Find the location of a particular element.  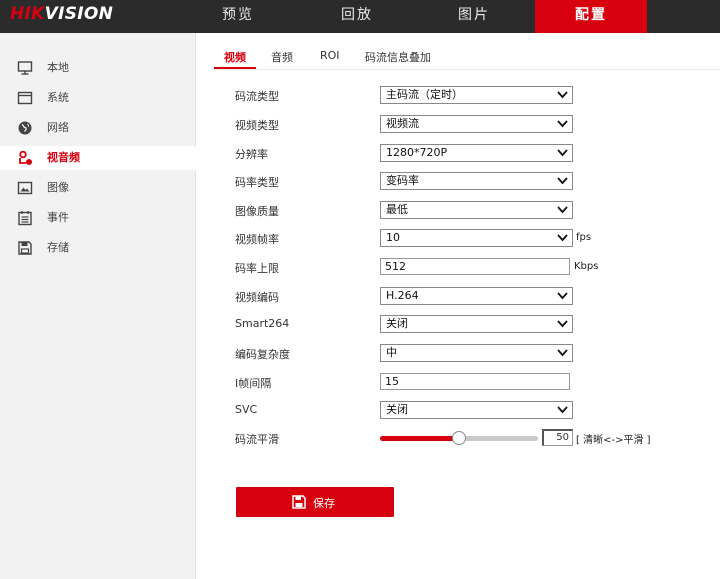

sidebar-item-label: 系统 is located at coordinates (58, 97).